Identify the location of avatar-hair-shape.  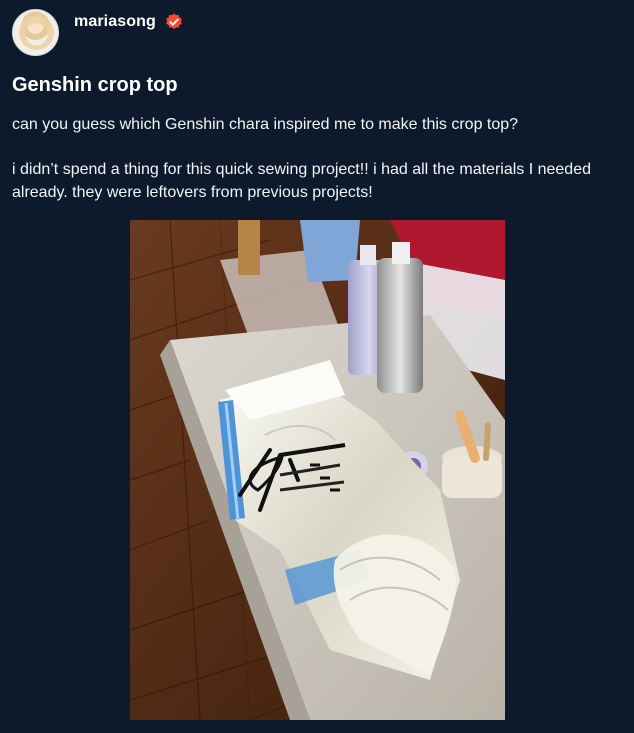
(36, 32).